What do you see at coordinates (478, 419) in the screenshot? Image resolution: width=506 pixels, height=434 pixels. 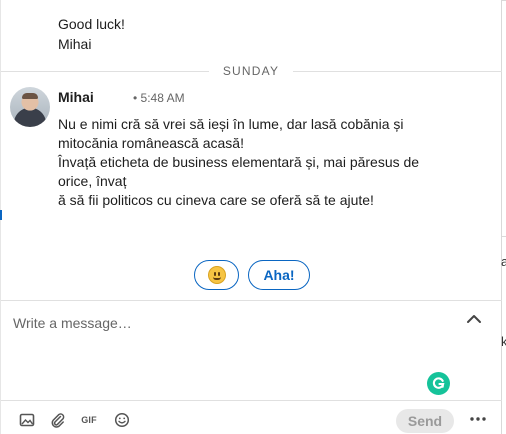 I see `more-horizontal-icon` at bounding box center [478, 419].